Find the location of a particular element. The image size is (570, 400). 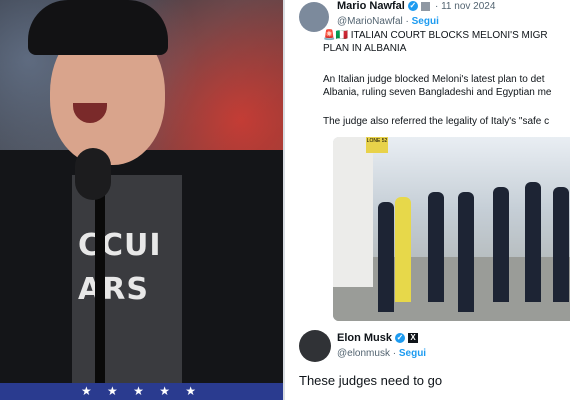

author-handle-2: @elonmusk · Segui is located at coordinates (381, 353).